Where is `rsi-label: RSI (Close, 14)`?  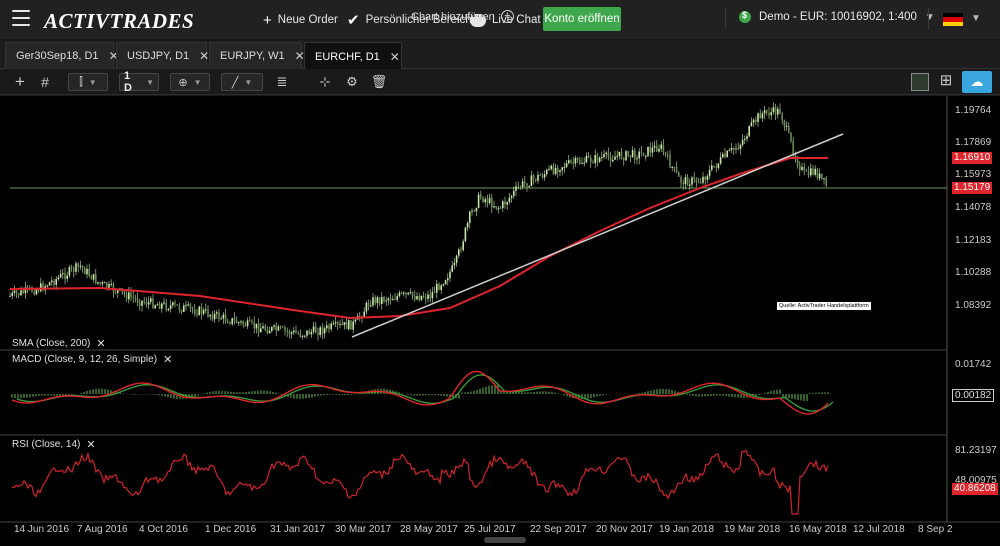
rsi-label: RSI (Close, 14) is located at coordinates (46, 444).